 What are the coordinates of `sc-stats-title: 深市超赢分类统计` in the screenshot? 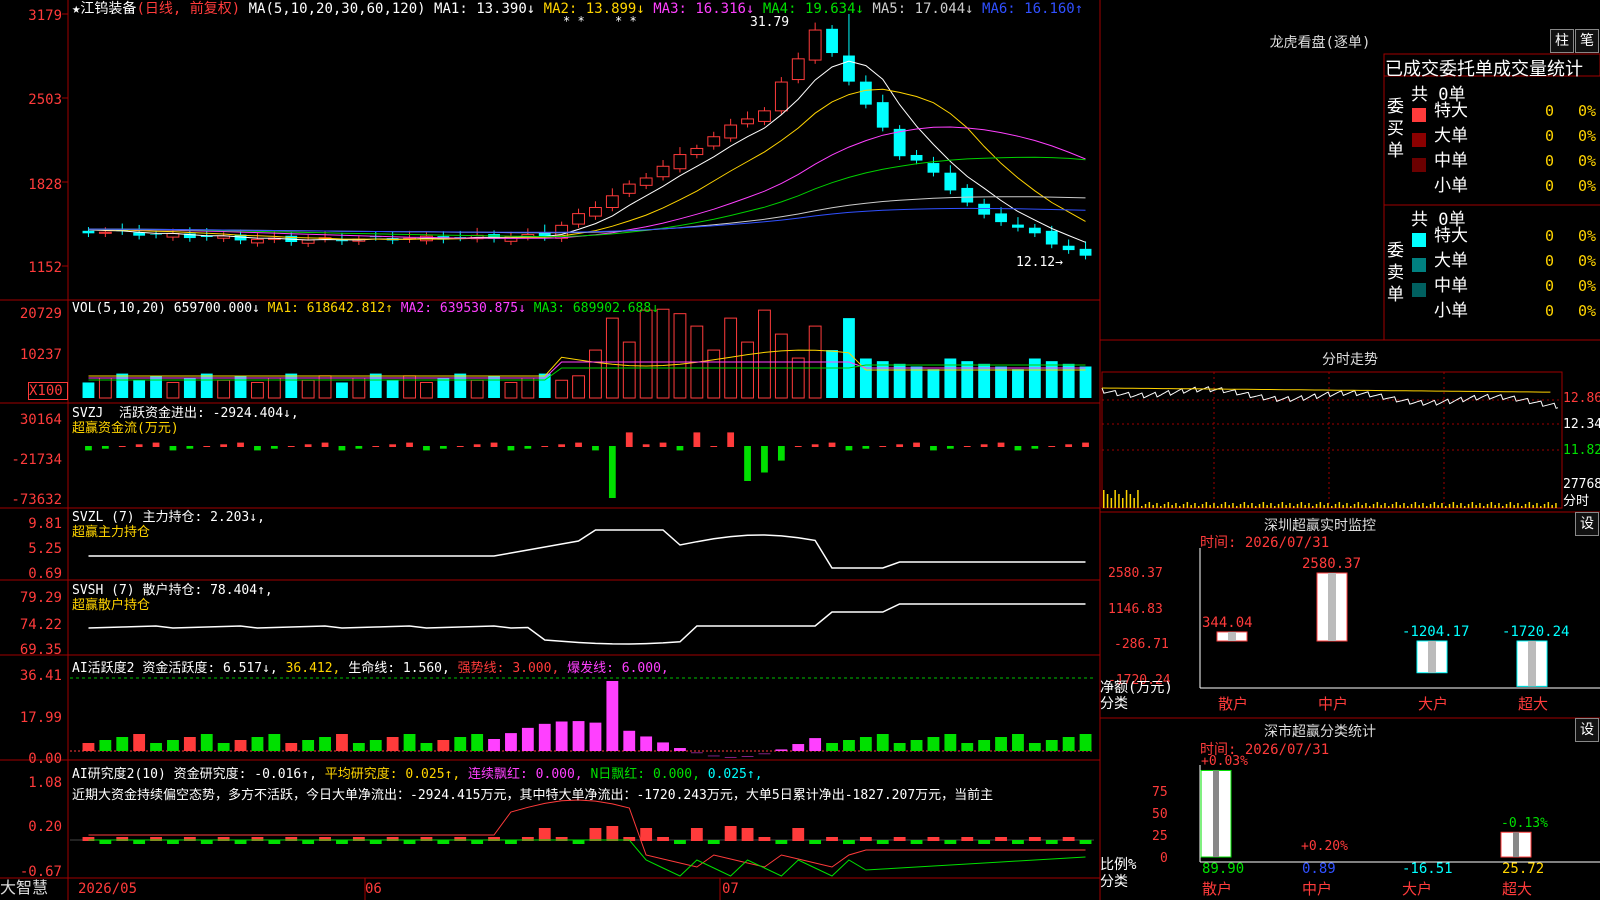 It's located at (1320, 732).